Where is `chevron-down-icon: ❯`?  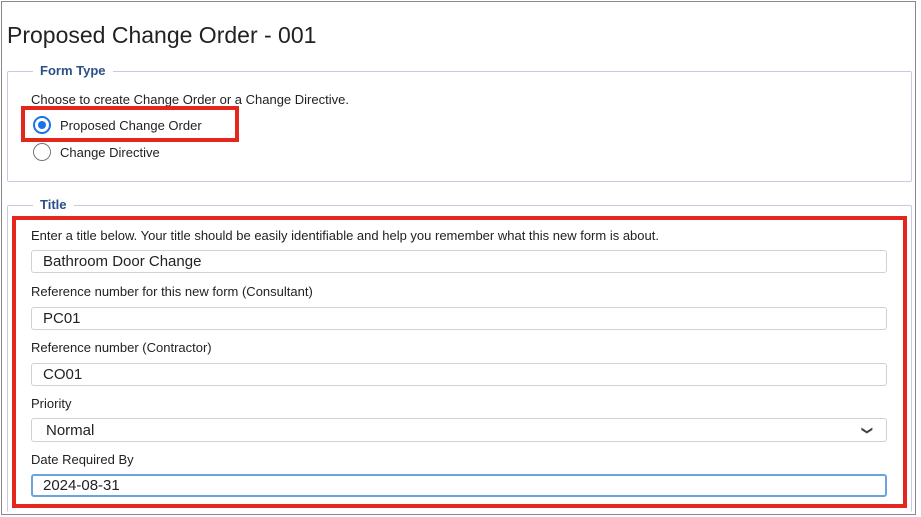 chevron-down-icon: ❯ is located at coordinates (866, 430).